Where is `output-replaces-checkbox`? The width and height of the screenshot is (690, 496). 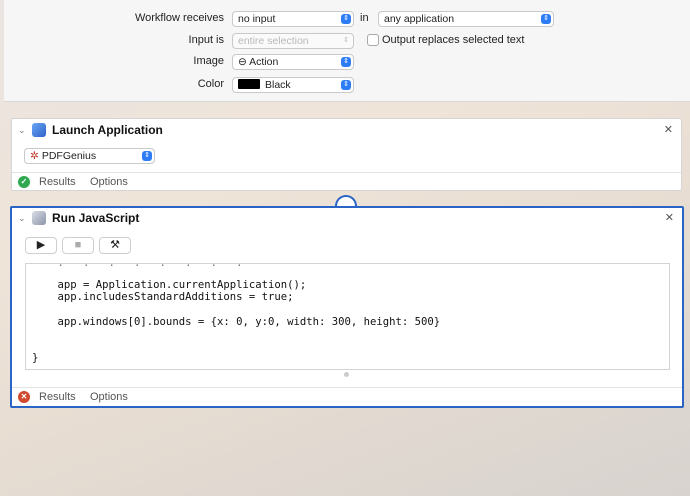
output-replaces-checkbox is located at coordinates (373, 40).